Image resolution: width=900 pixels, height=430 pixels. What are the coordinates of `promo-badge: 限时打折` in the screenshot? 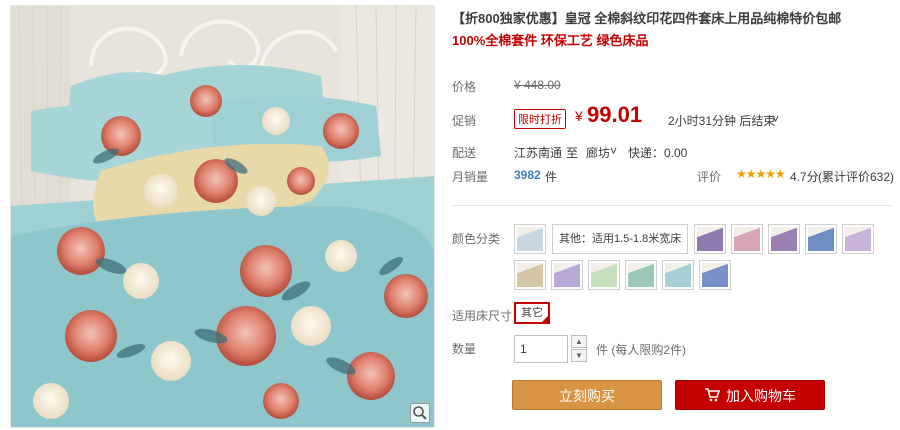 It's located at (540, 119).